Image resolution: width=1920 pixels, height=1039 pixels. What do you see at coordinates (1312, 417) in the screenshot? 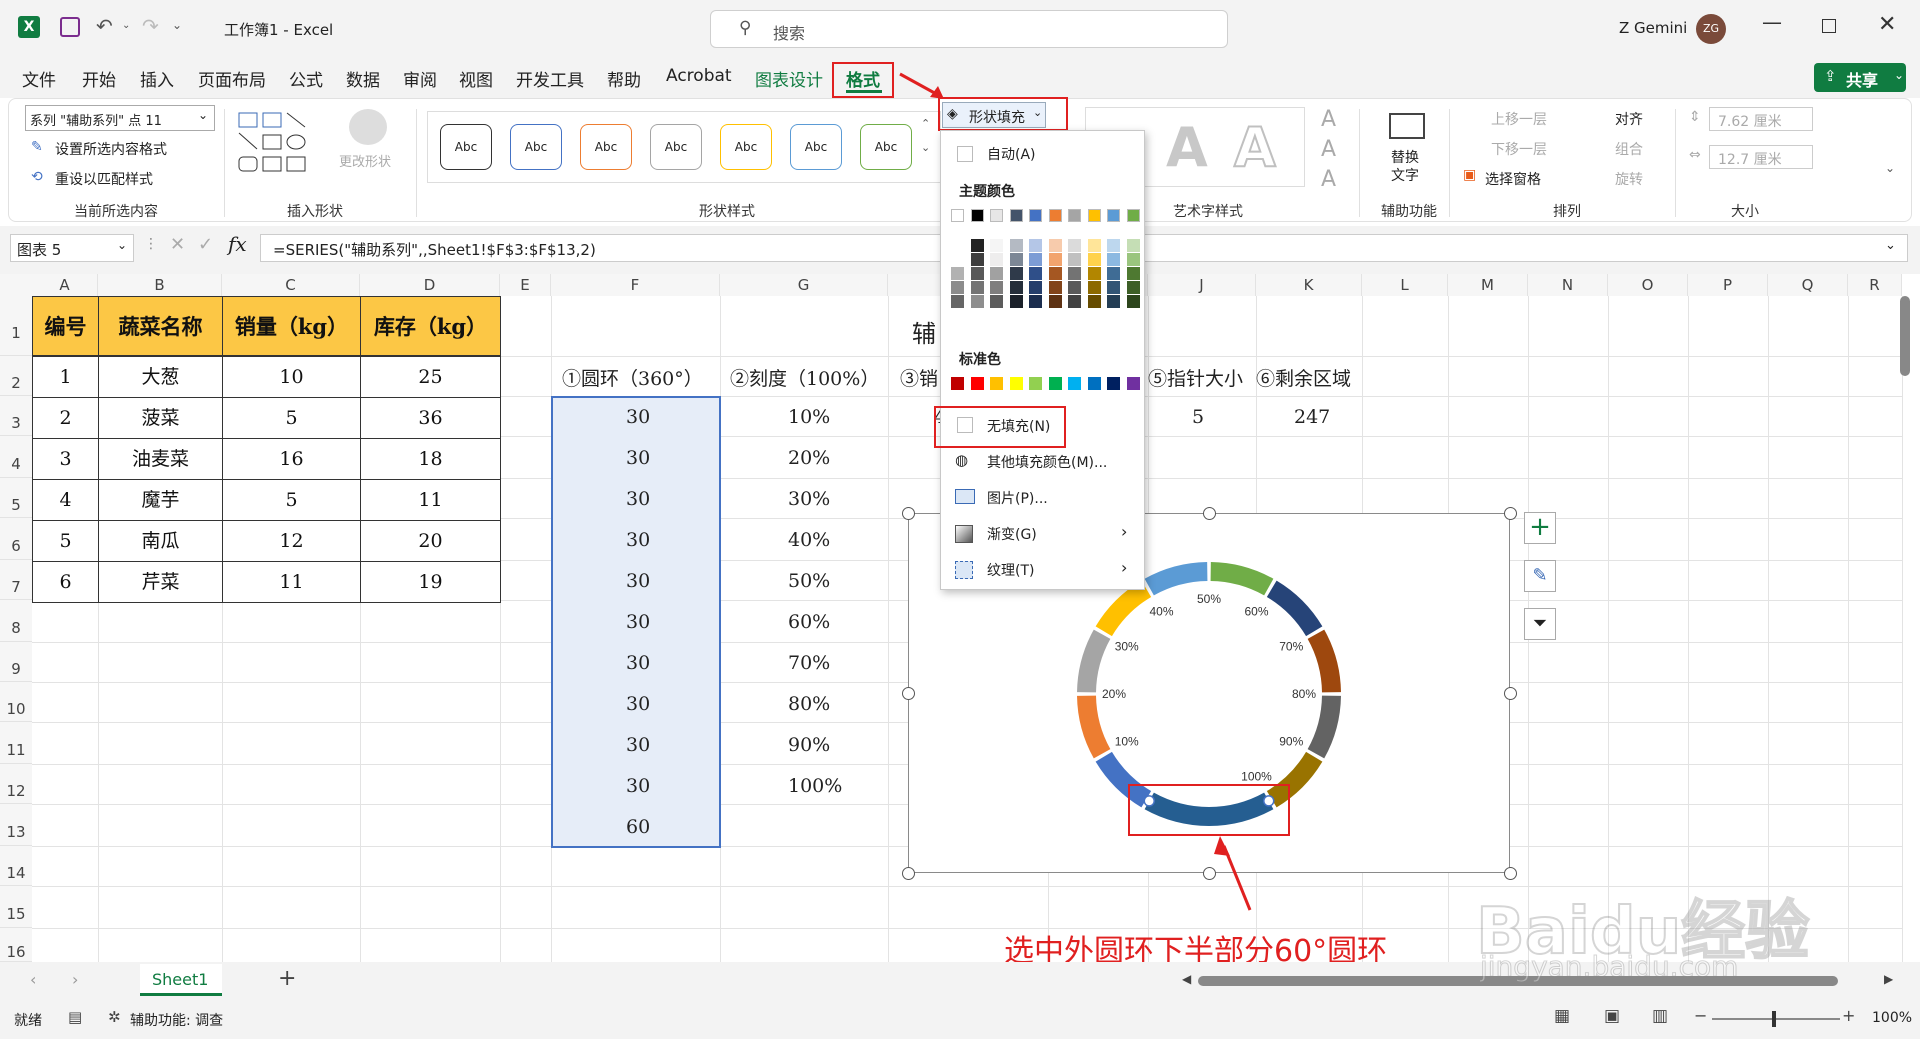
I see `cell-k3: 247` at bounding box center [1312, 417].